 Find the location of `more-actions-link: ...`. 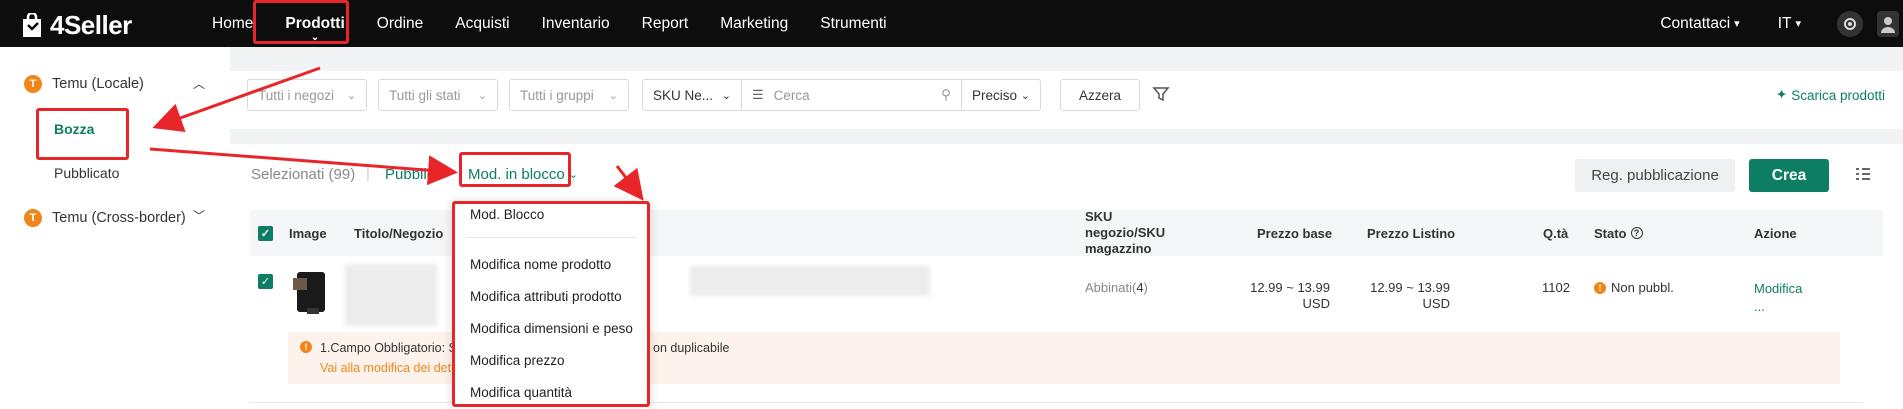

more-actions-link: ... is located at coordinates (1778, 307).